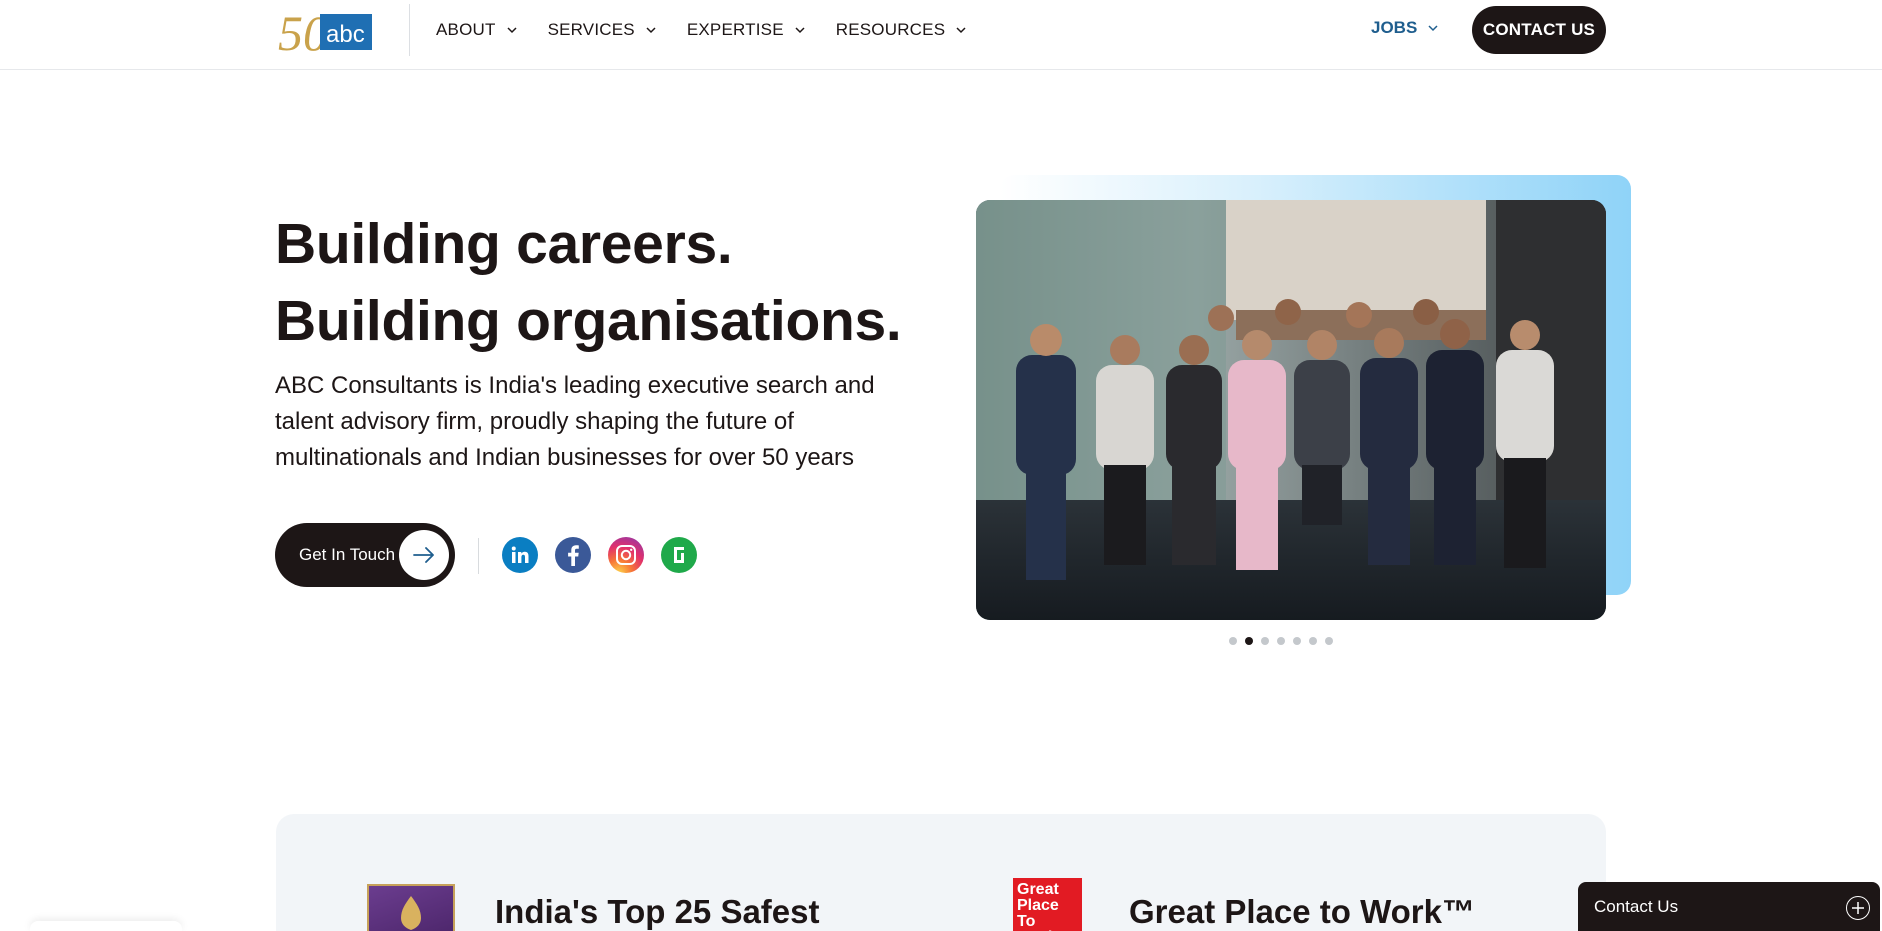 This screenshot has width=1882, height=931. I want to click on nav-expertise-label: EXPERTISE, so click(735, 29).